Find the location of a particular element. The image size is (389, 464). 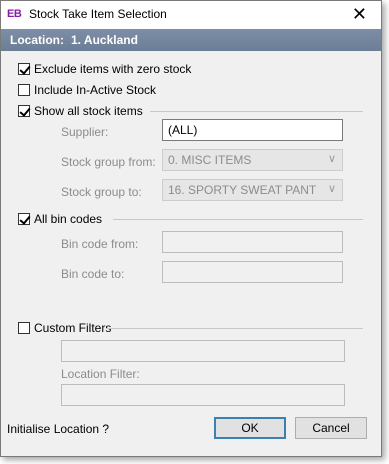

stock-group-from-value: 0. MISC ITEMS is located at coordinates (210, 160).